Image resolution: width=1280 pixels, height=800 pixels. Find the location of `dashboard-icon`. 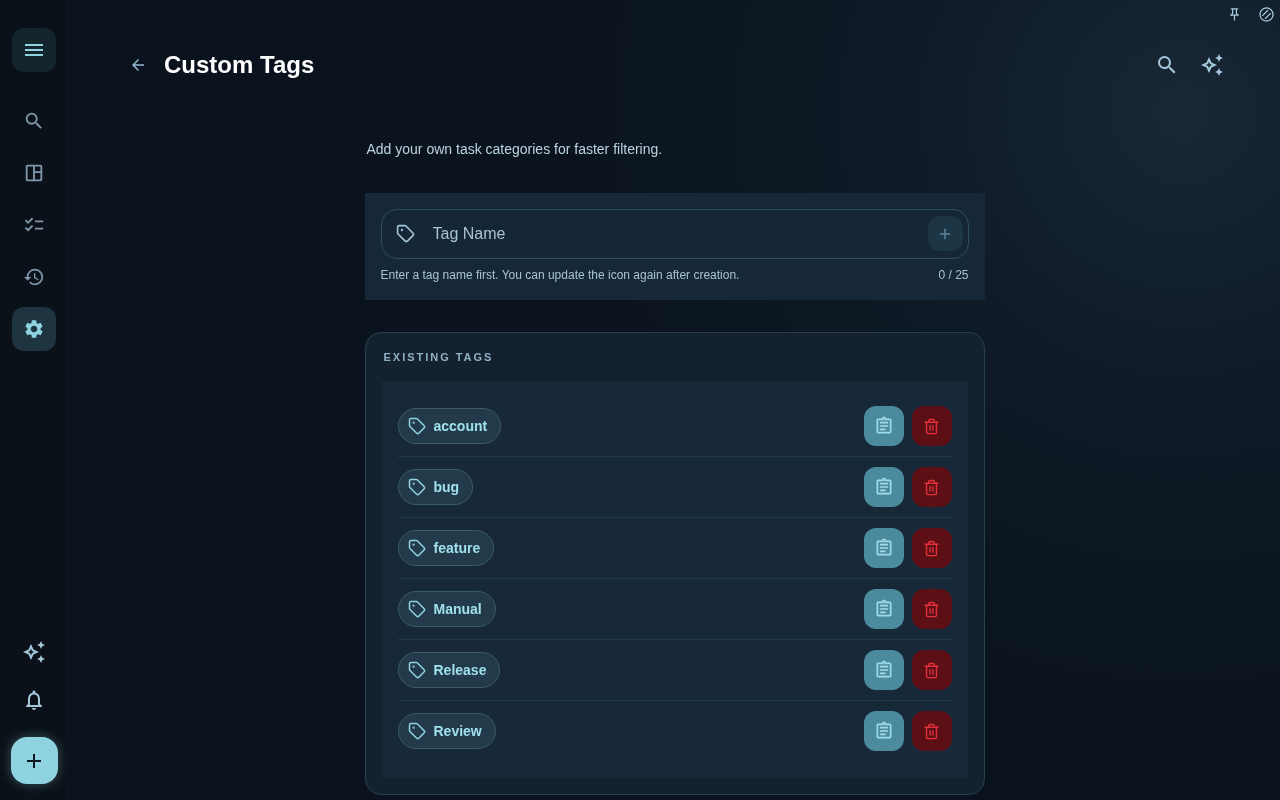

dashboard-icon is located at coordinates (34, 173).